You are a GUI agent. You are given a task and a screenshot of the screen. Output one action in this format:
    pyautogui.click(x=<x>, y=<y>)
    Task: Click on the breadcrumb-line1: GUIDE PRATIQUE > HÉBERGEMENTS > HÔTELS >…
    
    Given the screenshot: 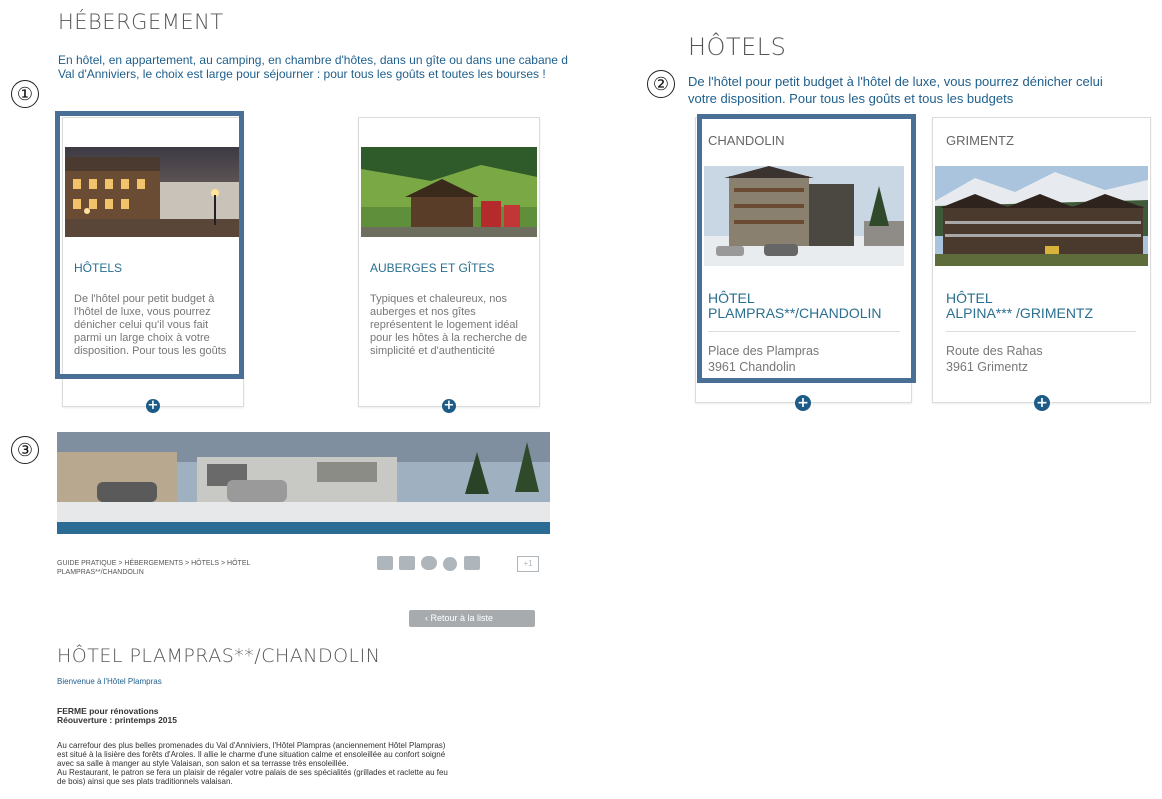 What is the action you would take?
    pyautogui.click(x=153, y=563)
    